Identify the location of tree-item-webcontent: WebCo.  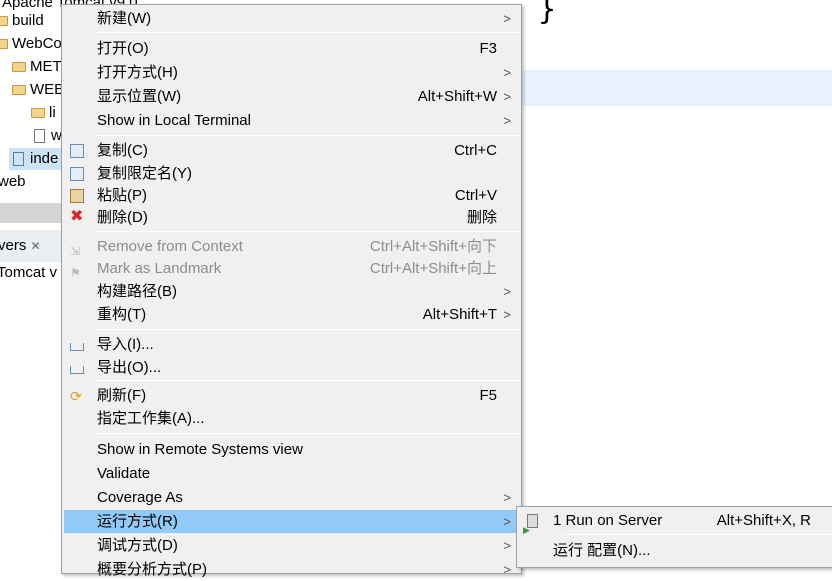
(31, 44).